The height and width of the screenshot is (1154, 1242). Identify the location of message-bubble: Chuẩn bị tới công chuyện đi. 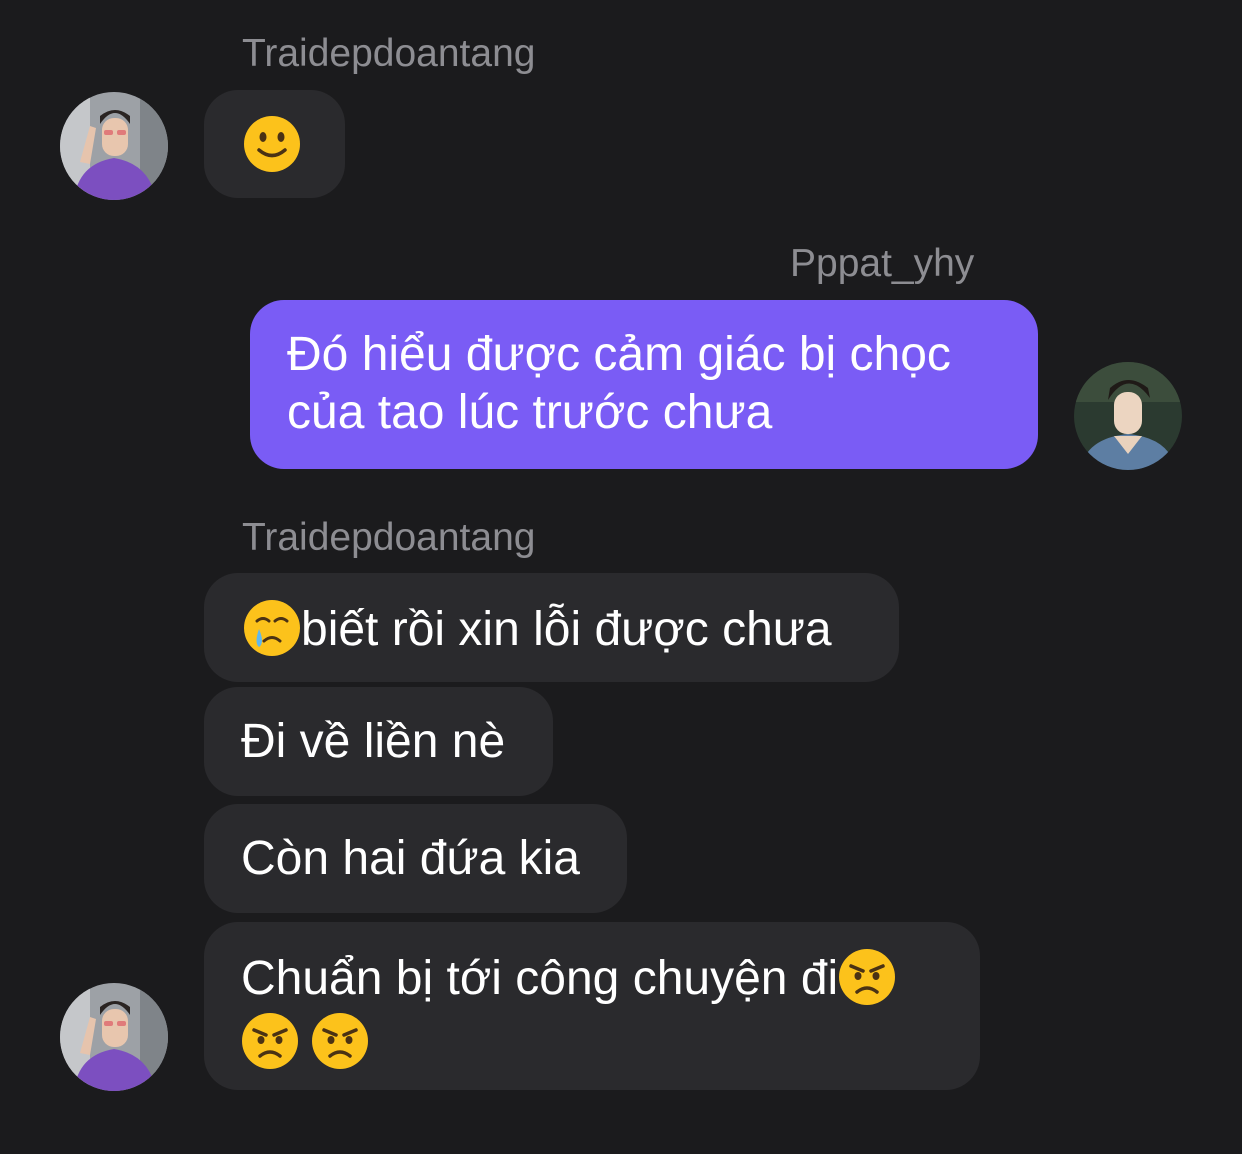
(592, 1006).